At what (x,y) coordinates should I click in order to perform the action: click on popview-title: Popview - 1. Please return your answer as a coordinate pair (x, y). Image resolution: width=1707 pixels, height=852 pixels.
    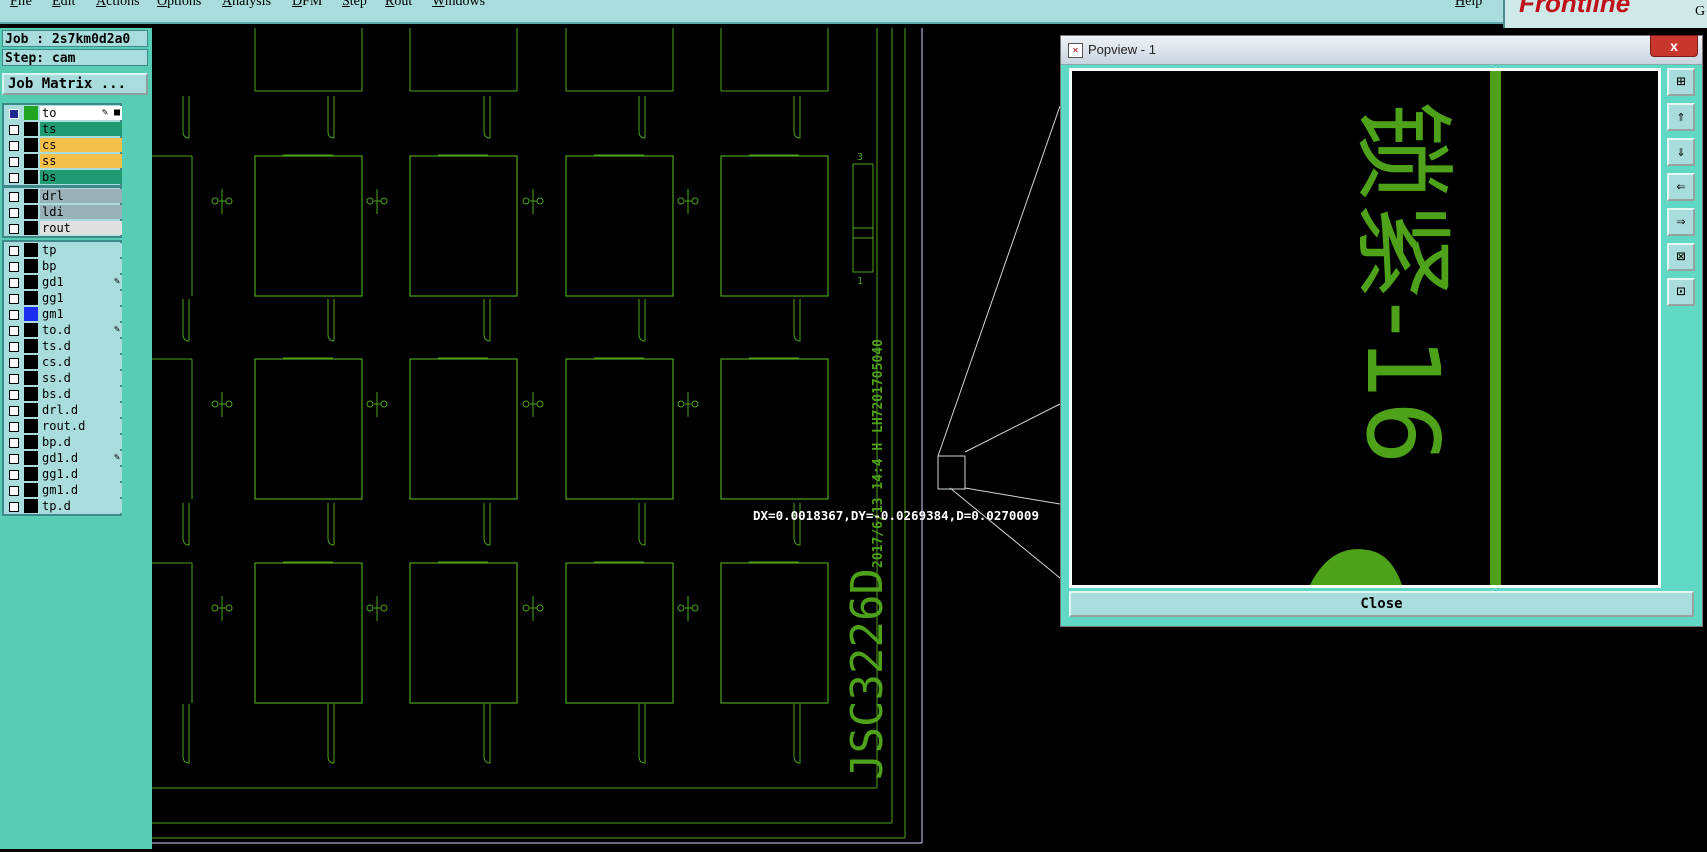
    Looking at the image, I should click on (1122, 49).